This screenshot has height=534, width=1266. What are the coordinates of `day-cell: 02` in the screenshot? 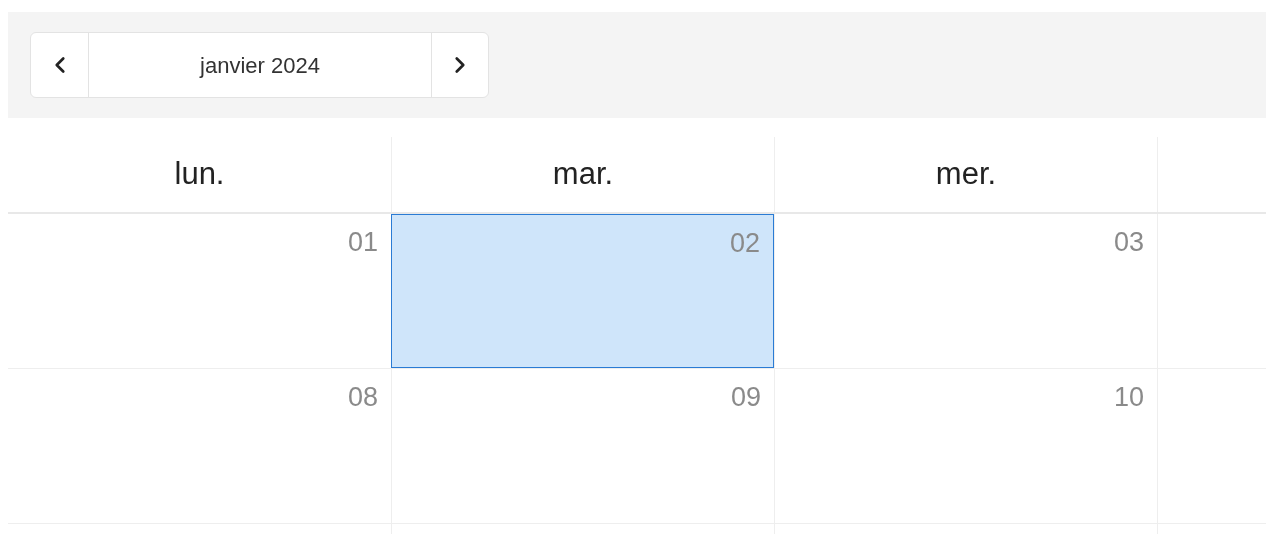 It's located at (582, 291).